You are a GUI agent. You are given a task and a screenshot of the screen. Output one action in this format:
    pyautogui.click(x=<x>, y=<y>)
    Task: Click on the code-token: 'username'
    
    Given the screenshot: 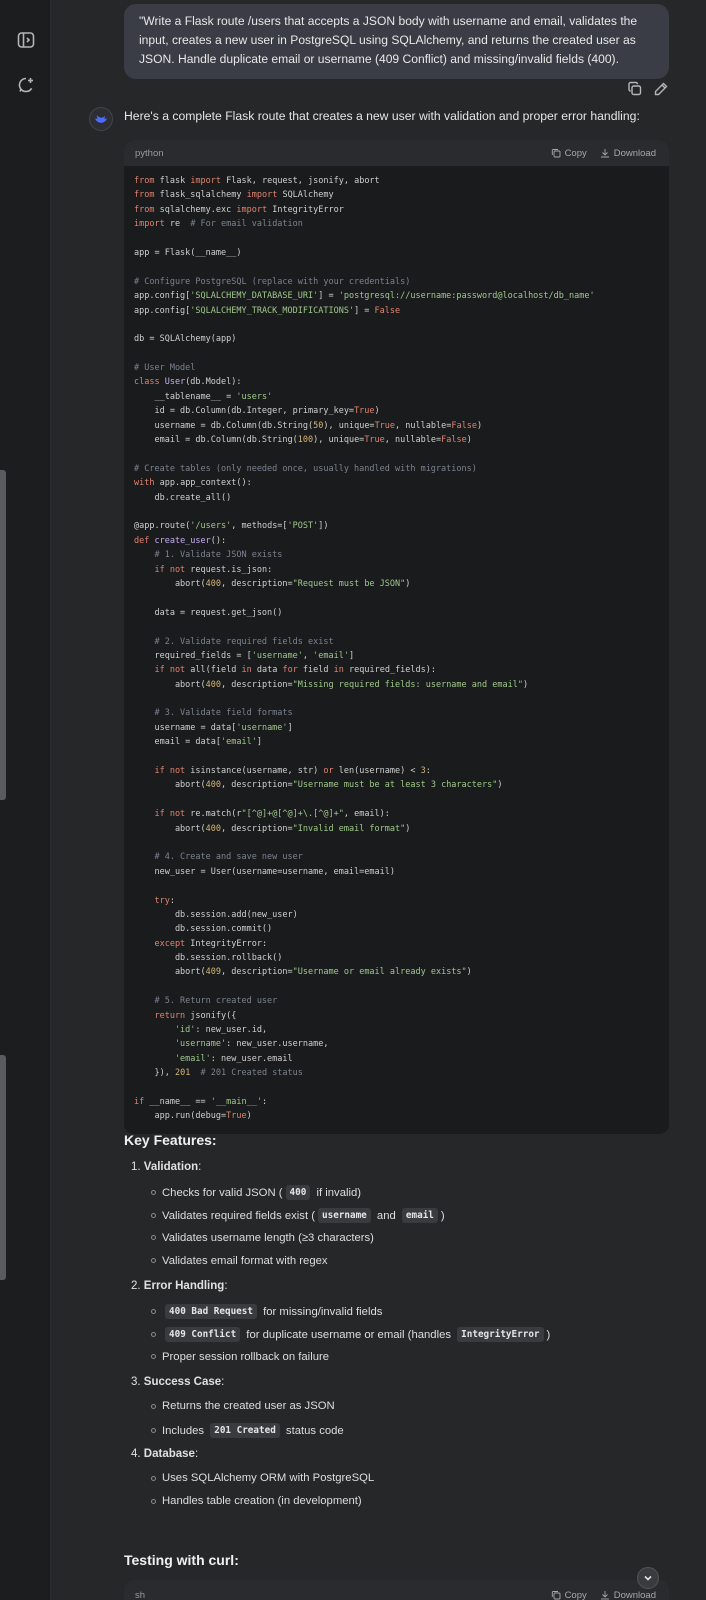 What is the action you would take?
    pyautogui.click(x=277, y=655)
    